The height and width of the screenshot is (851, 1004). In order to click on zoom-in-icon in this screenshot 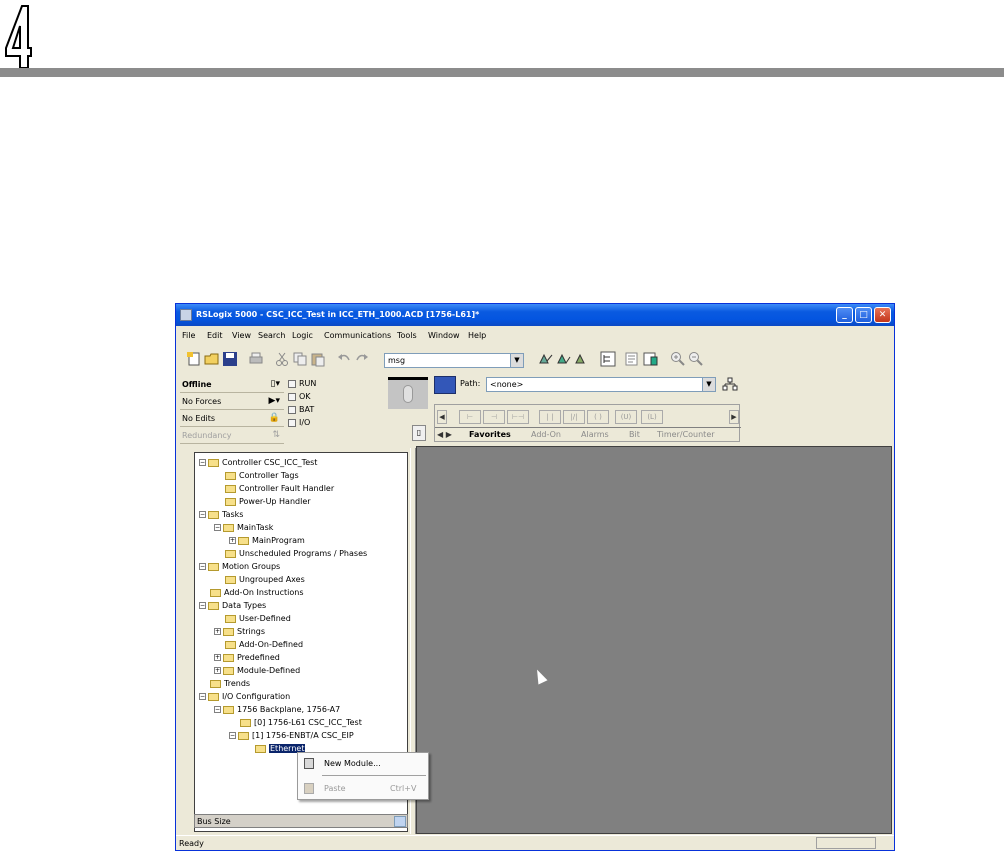, I will do `click(678, 359)`.